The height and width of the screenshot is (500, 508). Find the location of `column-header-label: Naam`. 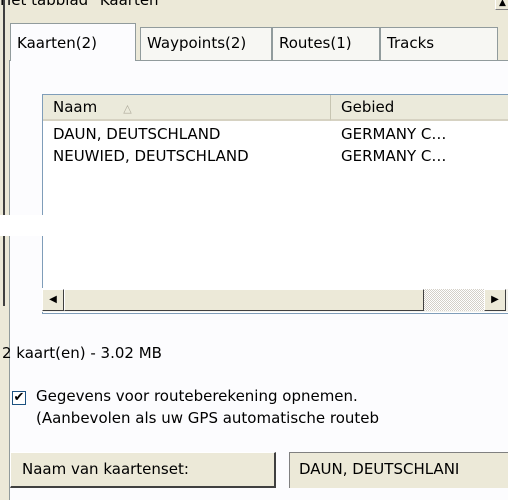

column-header-label: Naam is located at coordinates (75, 107).